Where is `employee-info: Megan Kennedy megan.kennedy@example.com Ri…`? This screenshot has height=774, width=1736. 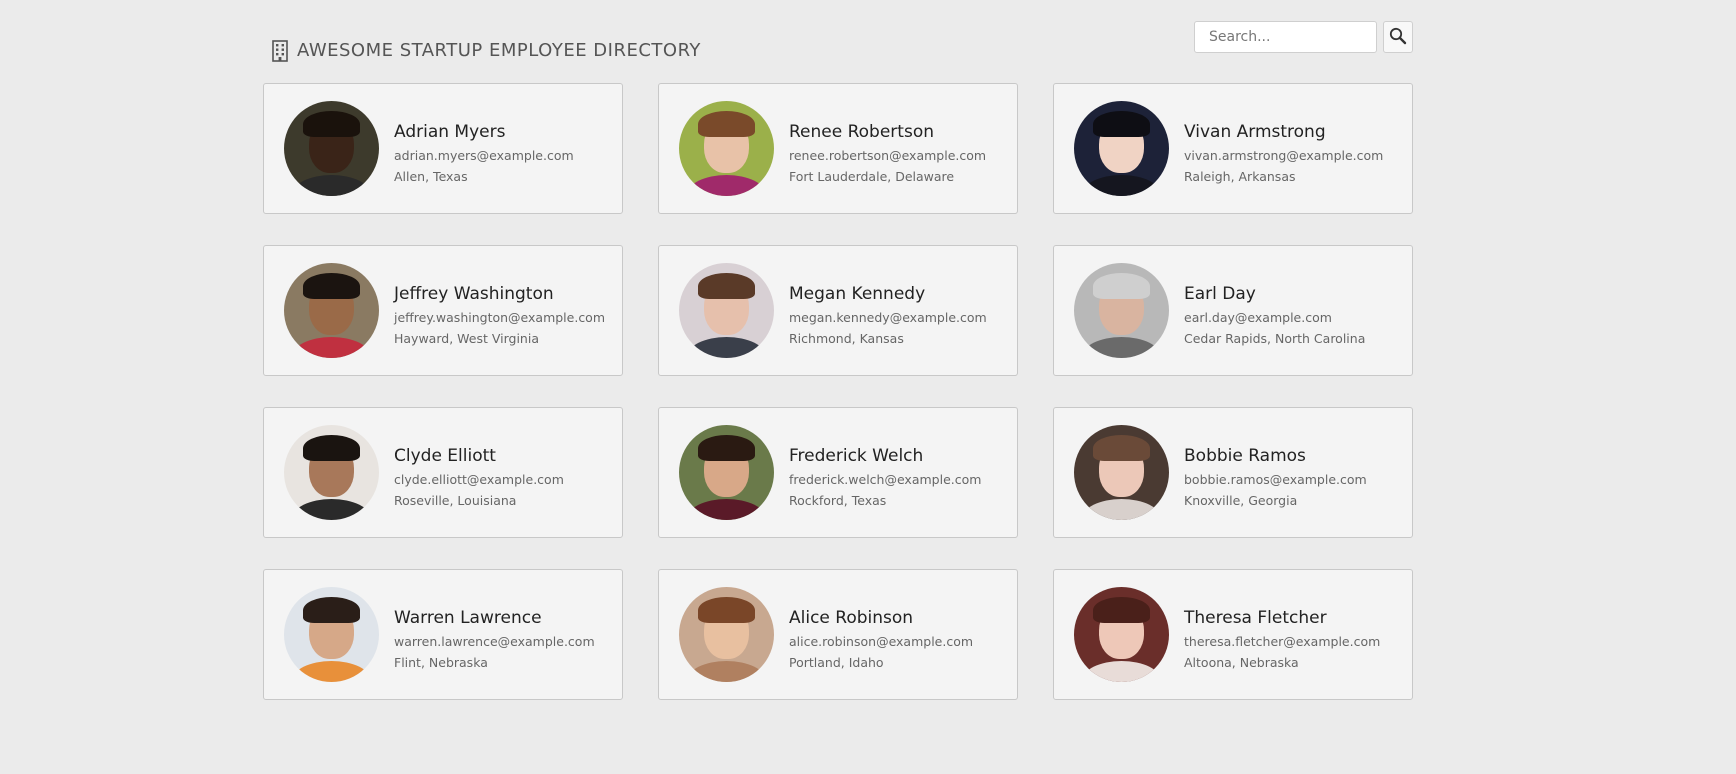 employee-info: Megan Kennedy megan.kennedy@example.com Ri… is located at coordinates (888, 315).